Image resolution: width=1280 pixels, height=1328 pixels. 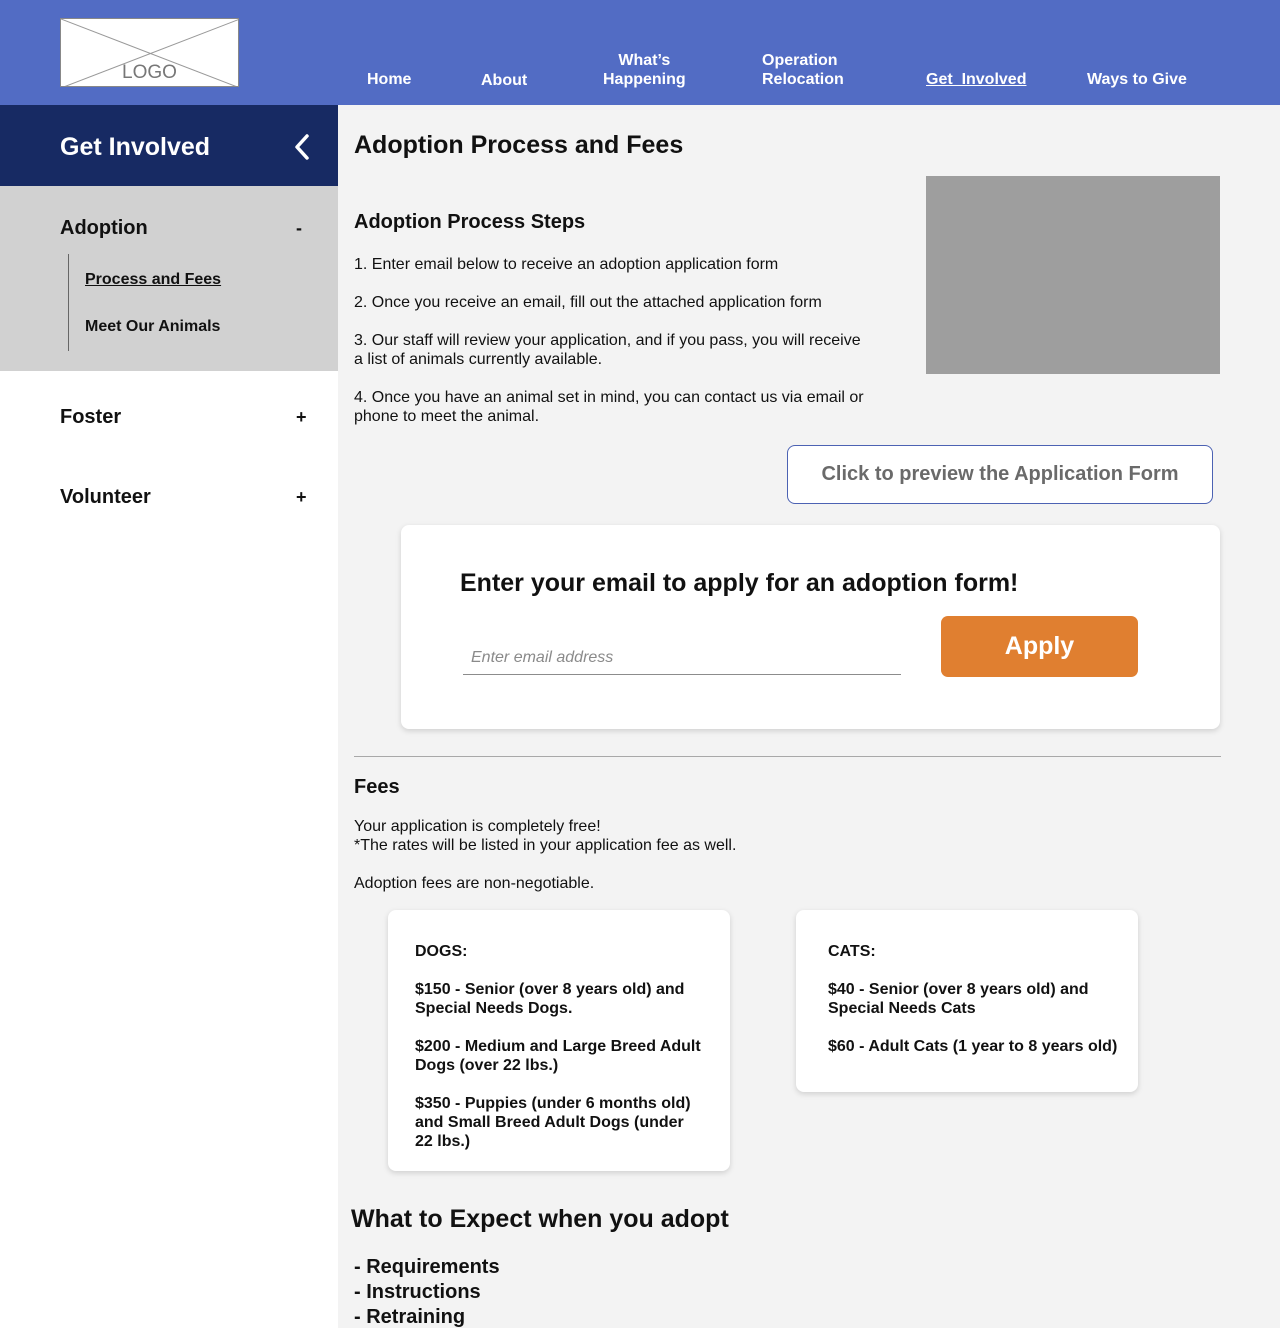 What do you see at coordinates (553, 1103) in the screenshot?
I see `dogs-fee-puppies-line1: $350 - Puppies (under 6 months old)` at bounding box center [553, 1103].